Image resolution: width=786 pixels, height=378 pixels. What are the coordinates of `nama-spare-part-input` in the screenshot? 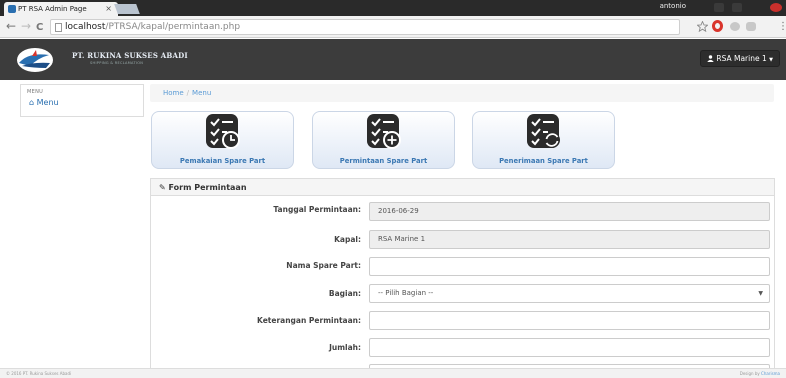 It's located at (569, 266).